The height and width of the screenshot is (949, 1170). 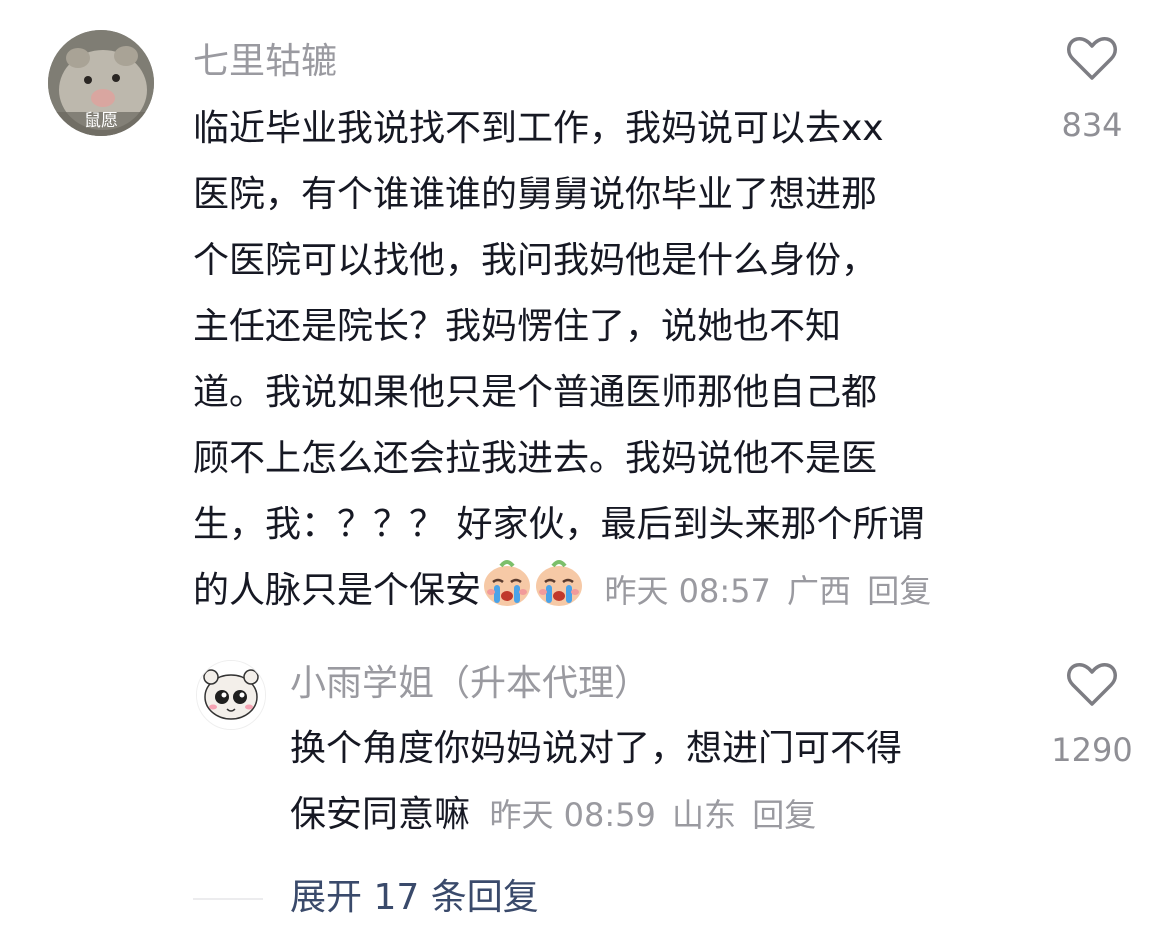 I want to click on avatar: 鼠愿, so click(x=101, y=83).